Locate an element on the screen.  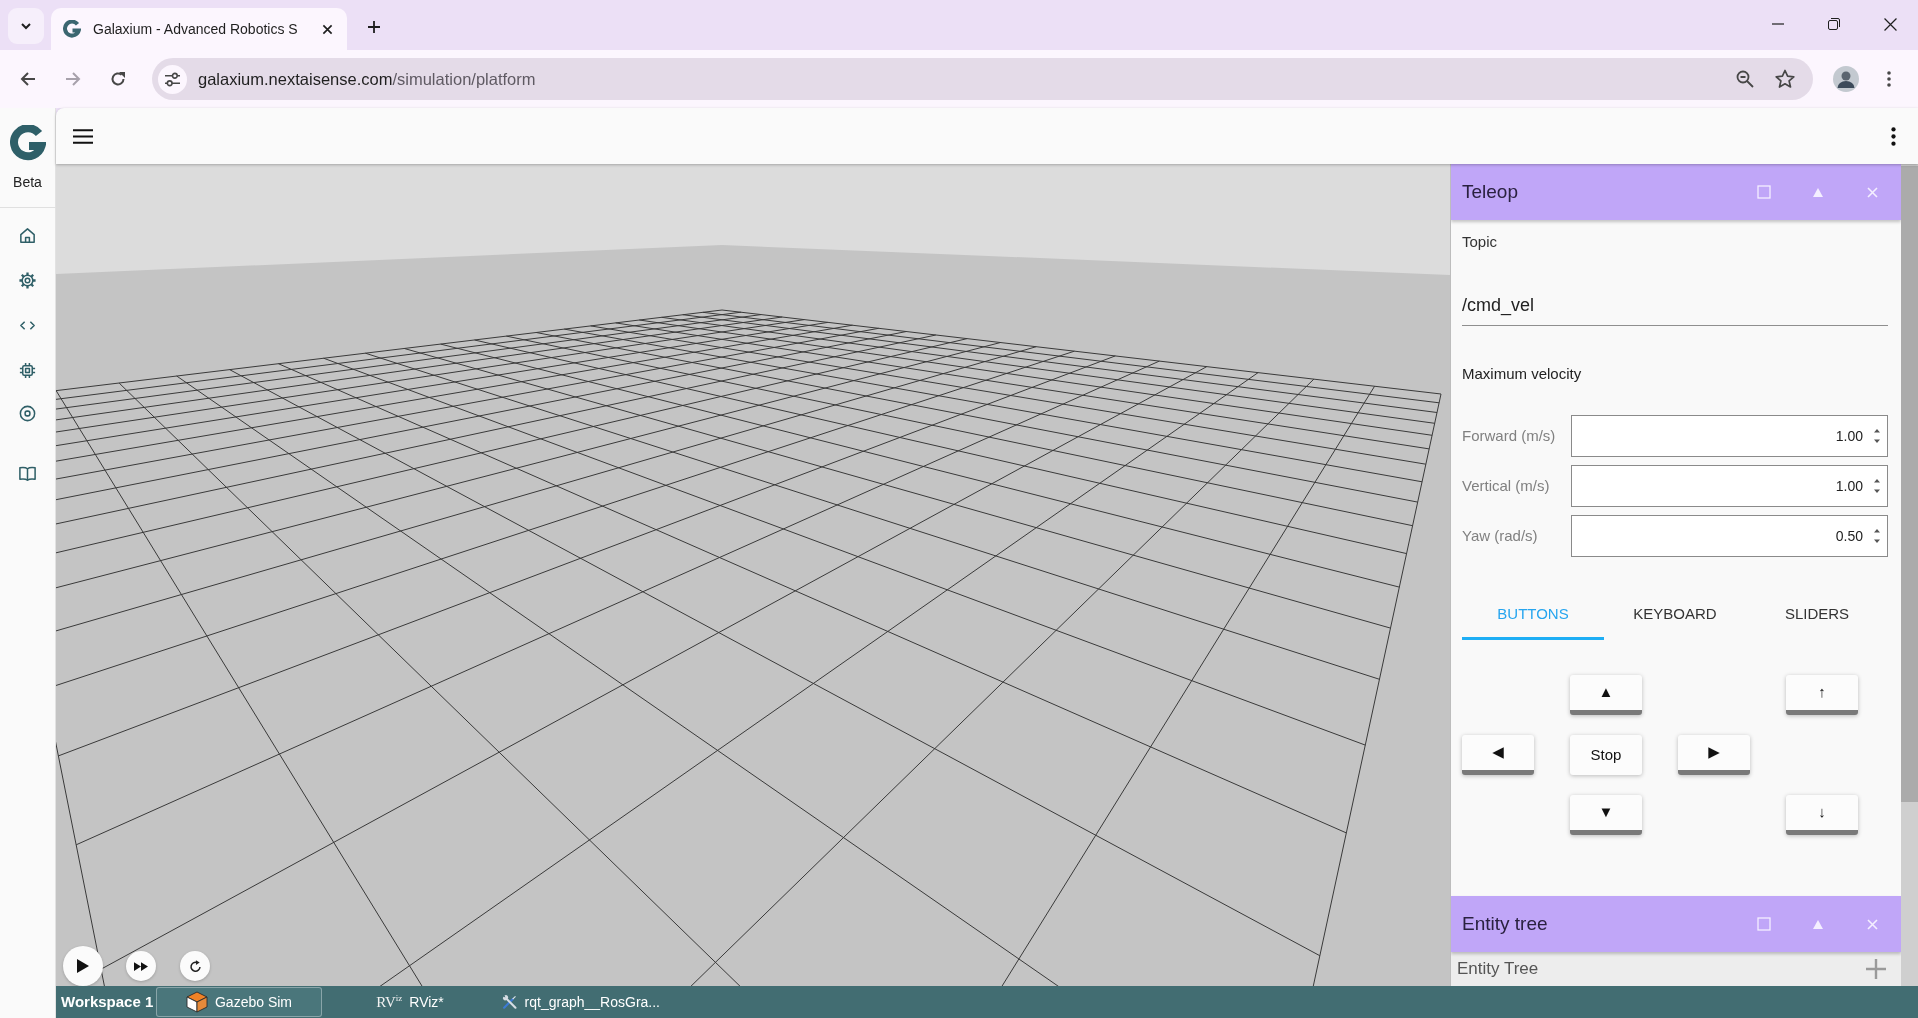
address-bar: galaxium.nextaisense.com/simulation/platform is located at coordinates (982, 79).